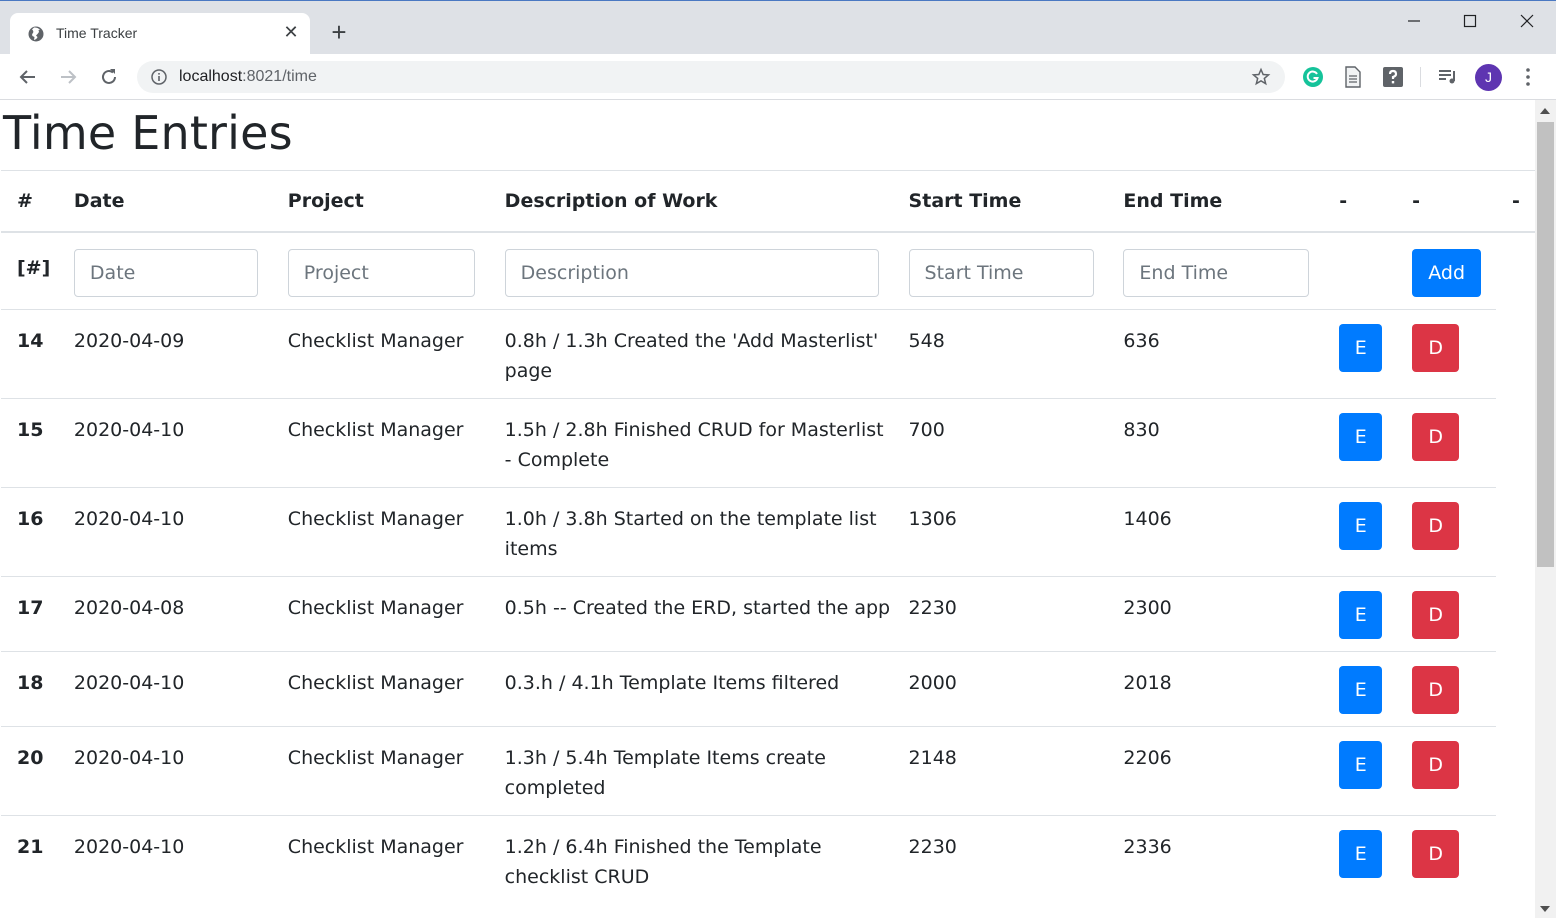  Describe the element at coordinates (29, 443) in the screenshot. I see `row-id: 15` at that location.